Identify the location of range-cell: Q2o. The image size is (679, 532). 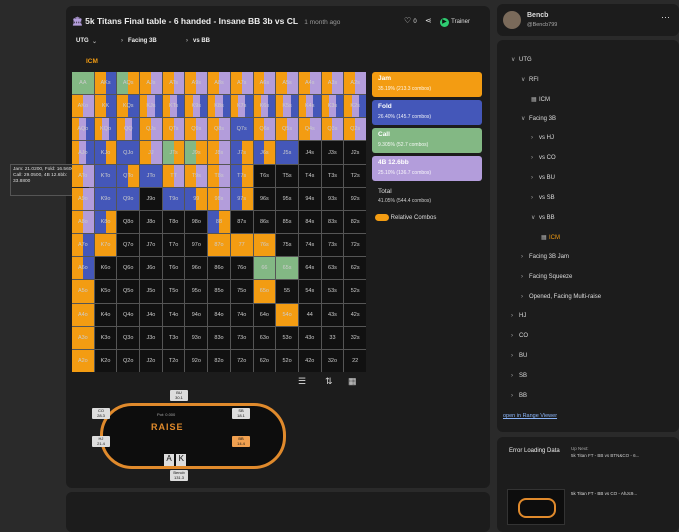
(128, 360).